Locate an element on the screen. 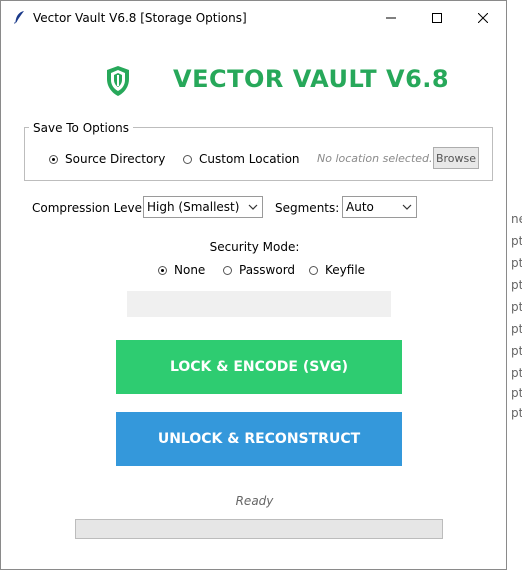  maximize-icon is located at coordinates (437, 17).